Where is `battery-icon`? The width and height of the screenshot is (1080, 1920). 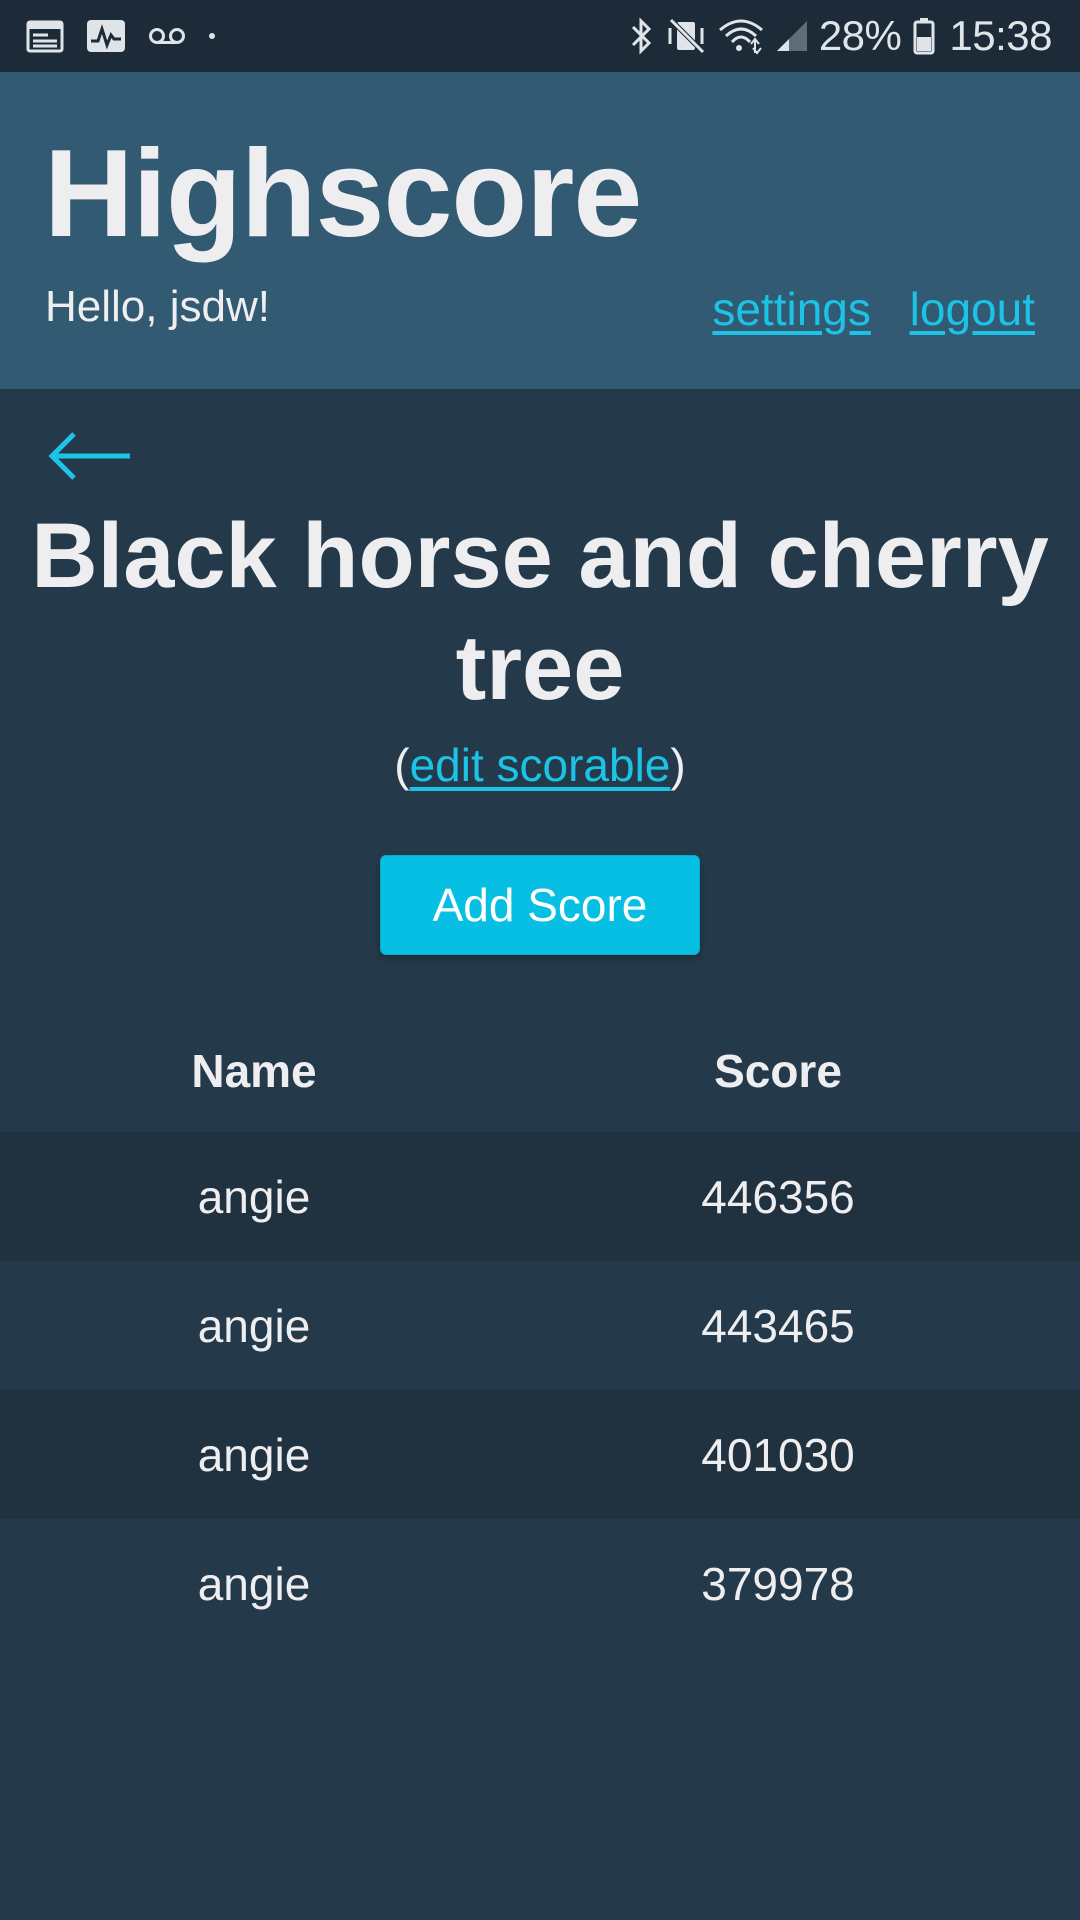 battery-icon is located at coordinates (924, 36).